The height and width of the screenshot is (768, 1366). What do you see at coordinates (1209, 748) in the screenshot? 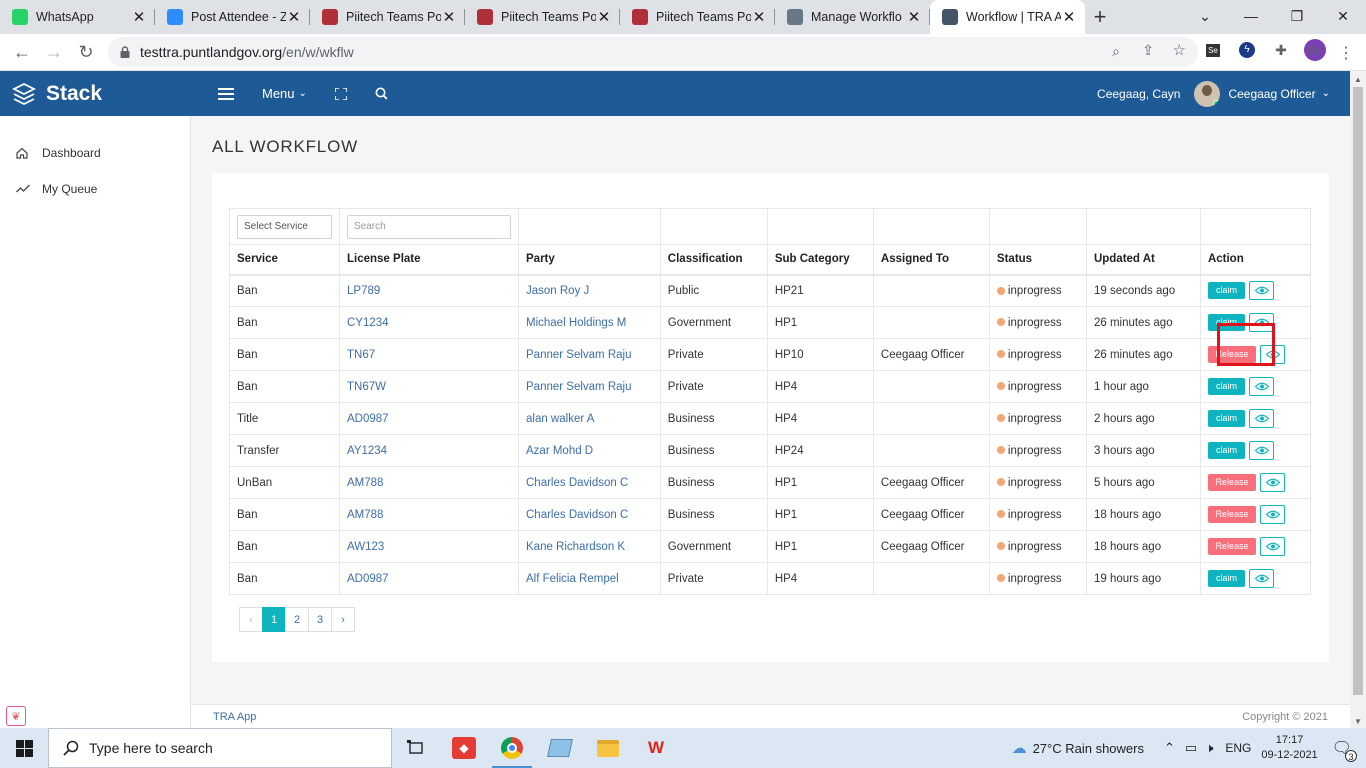
I see `volume-muted-icon: 🕨` at bounding box center [1209, 748].